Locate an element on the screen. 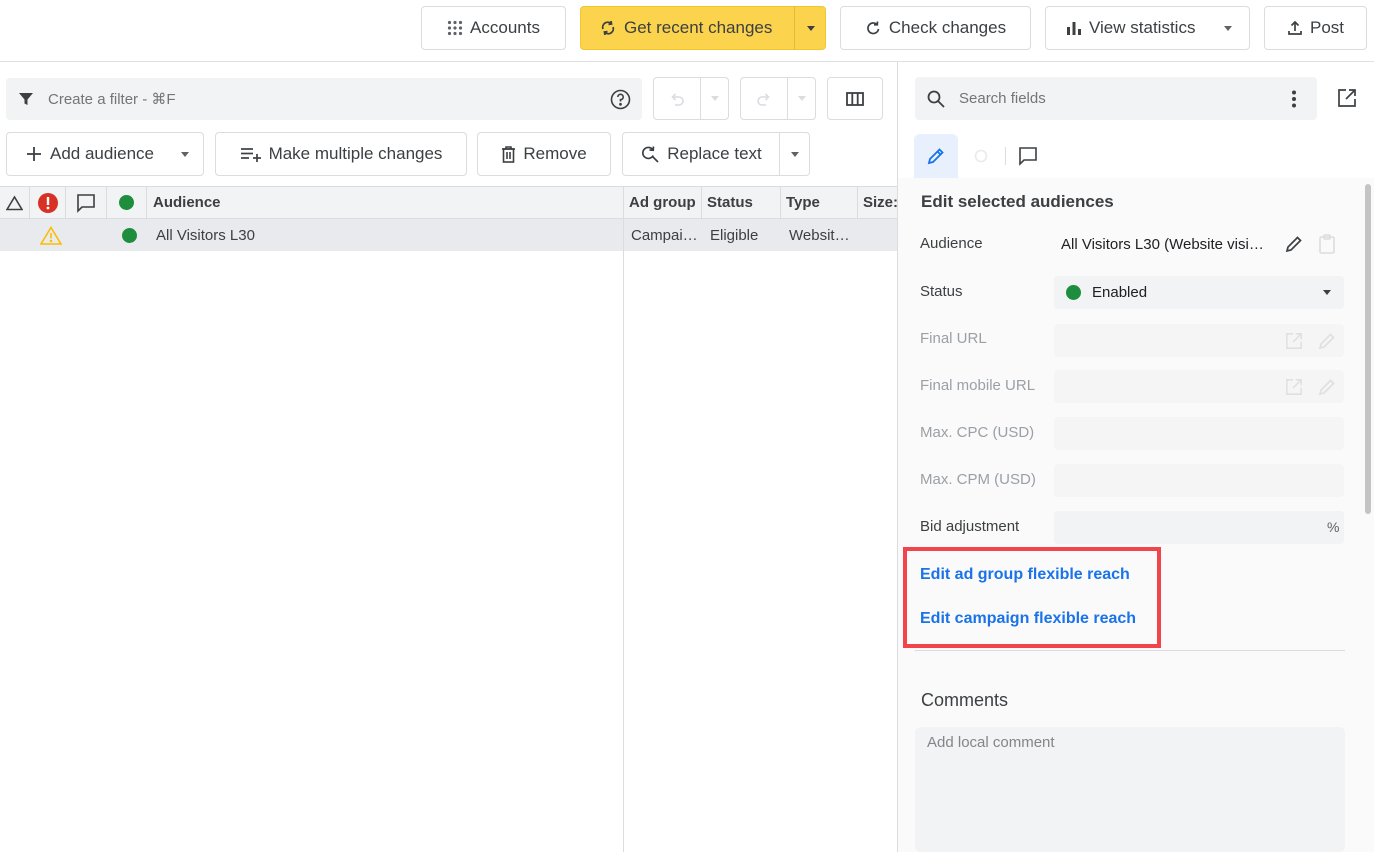  column-header-audience: Audience is located at coordinates (385, 202).